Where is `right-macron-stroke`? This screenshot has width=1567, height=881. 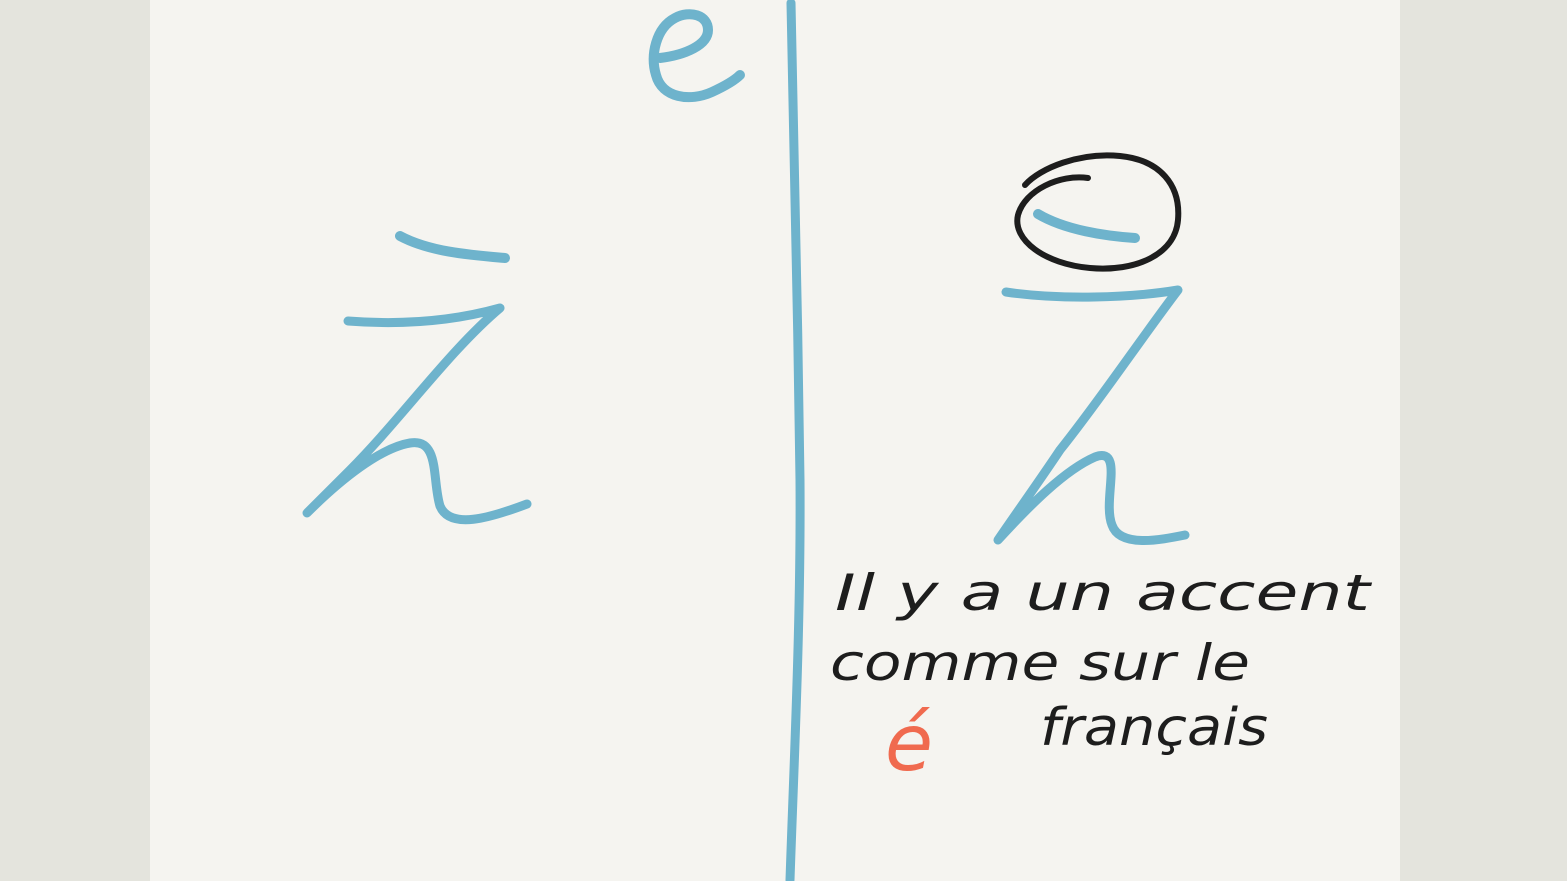
right-macron-stroke is located at coordinates (1086, 226).